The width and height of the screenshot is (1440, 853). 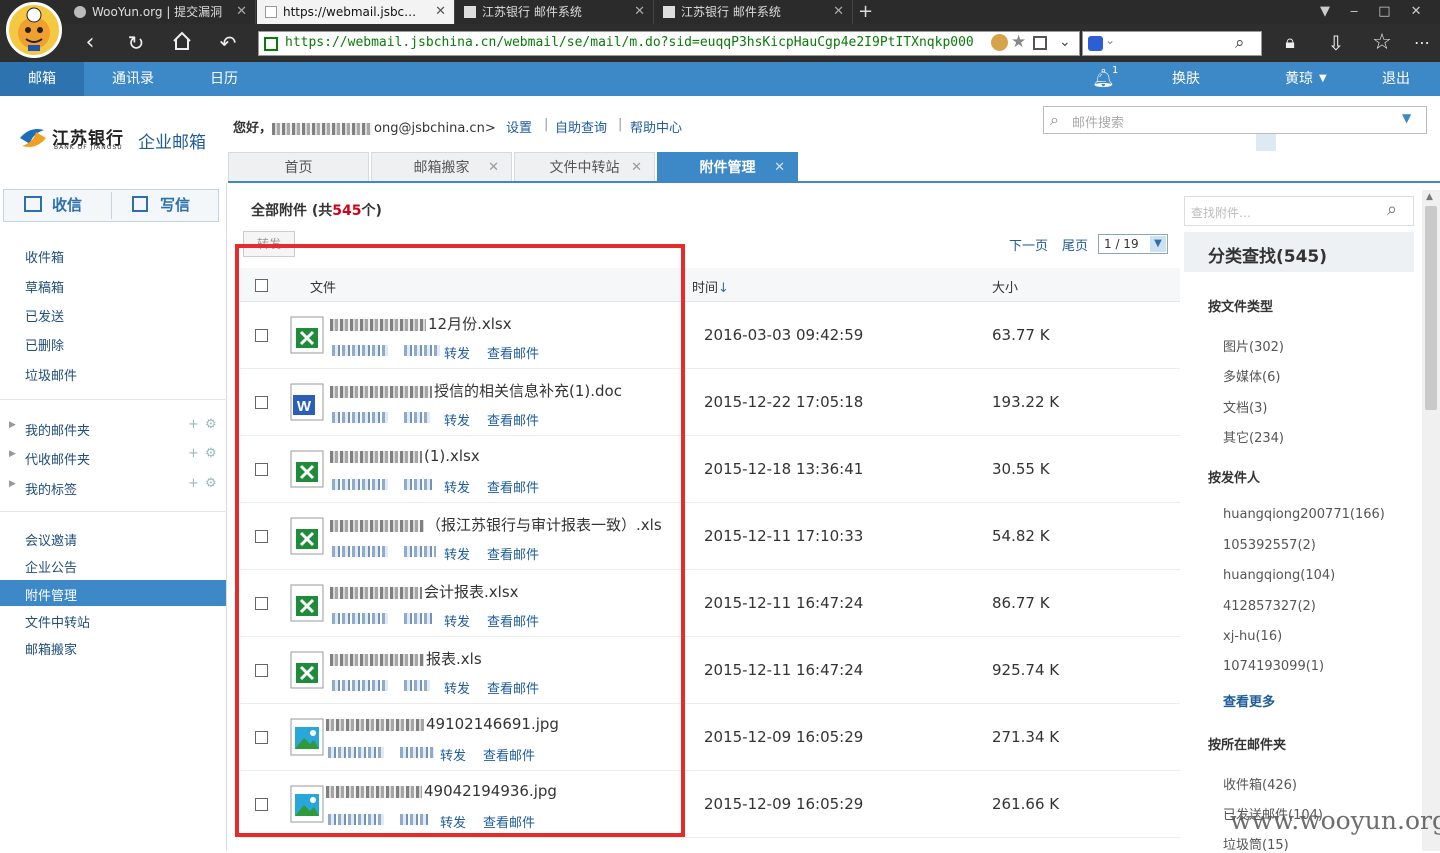 What do you see at coordinates (1429, 197) in the screenshot?
I see `scroll-up-icon: ▲` at bounding box center [1429, 197].